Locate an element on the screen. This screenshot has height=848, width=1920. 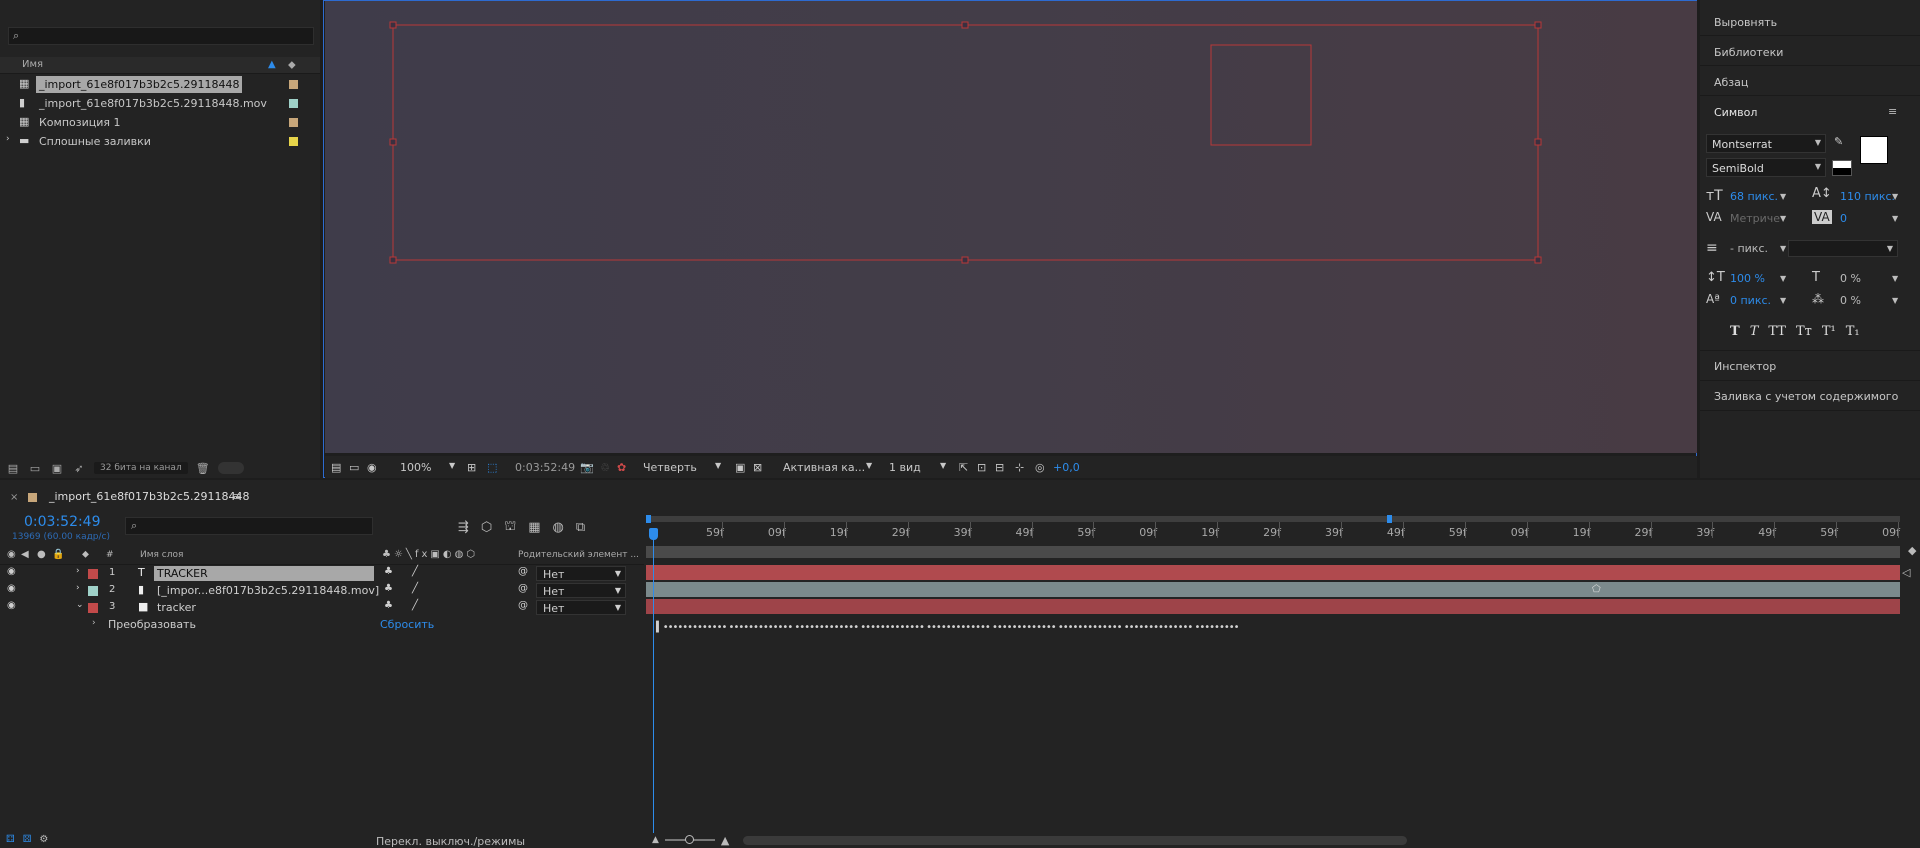
inspector-panel-tab: Инспектор is located at coordinates (1745, 366).